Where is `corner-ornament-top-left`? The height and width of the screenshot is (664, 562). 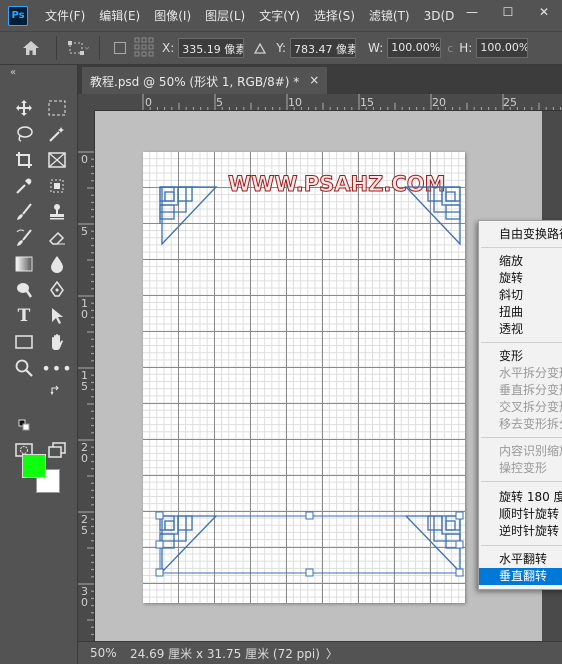 corner-ornament-top-left is located at coordinates (188, 216).